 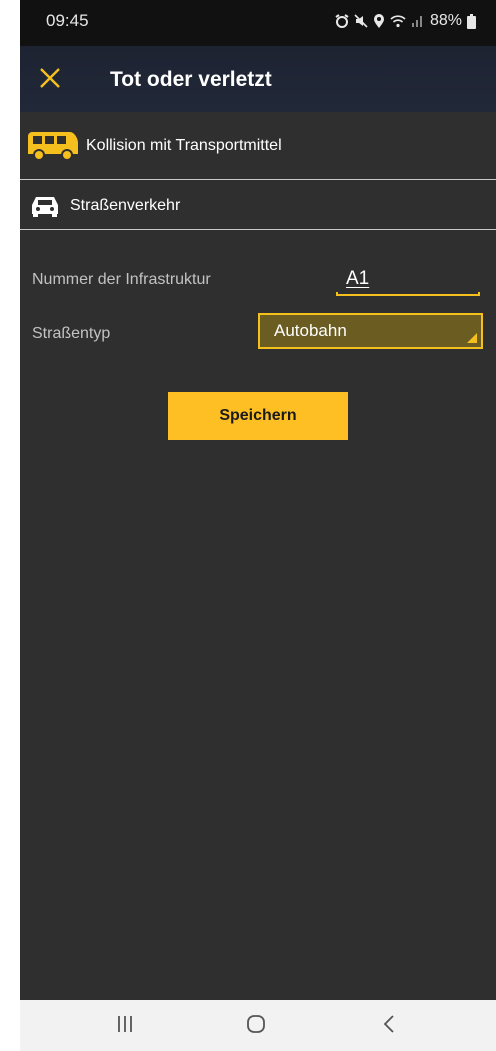 I want to click on app-header: Tot oder verletzt, so click(x=258, y=79).